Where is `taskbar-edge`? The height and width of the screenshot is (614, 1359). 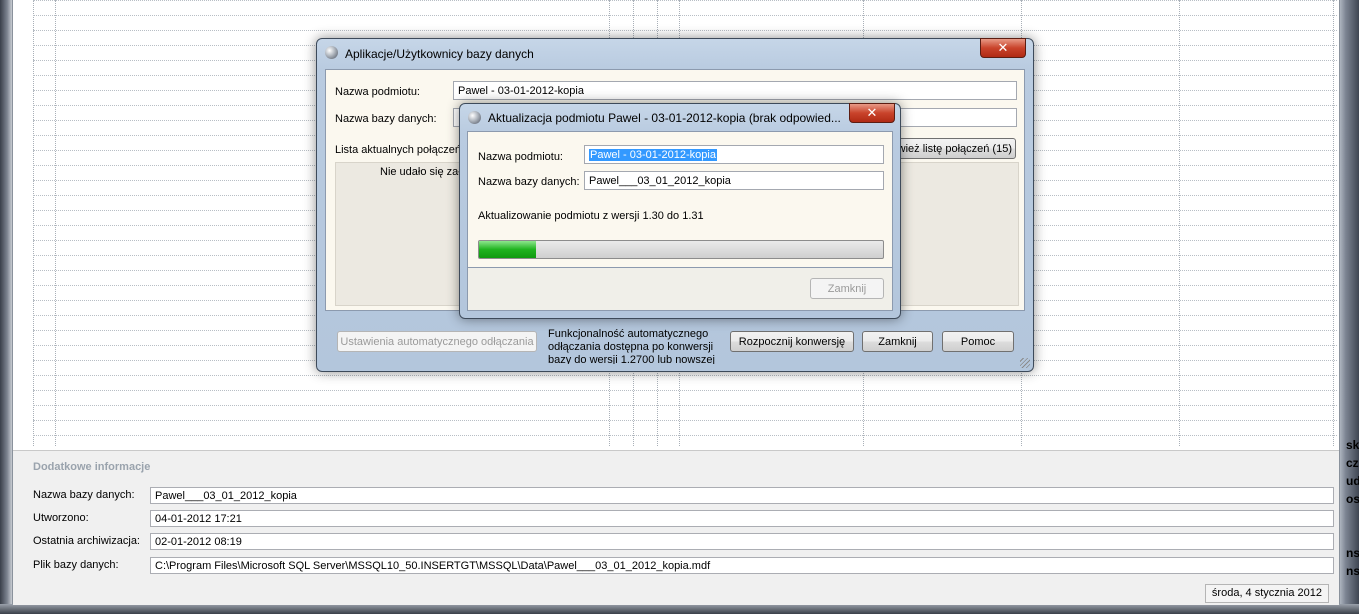 taskbar-edge is located at coordinates (679, 609).